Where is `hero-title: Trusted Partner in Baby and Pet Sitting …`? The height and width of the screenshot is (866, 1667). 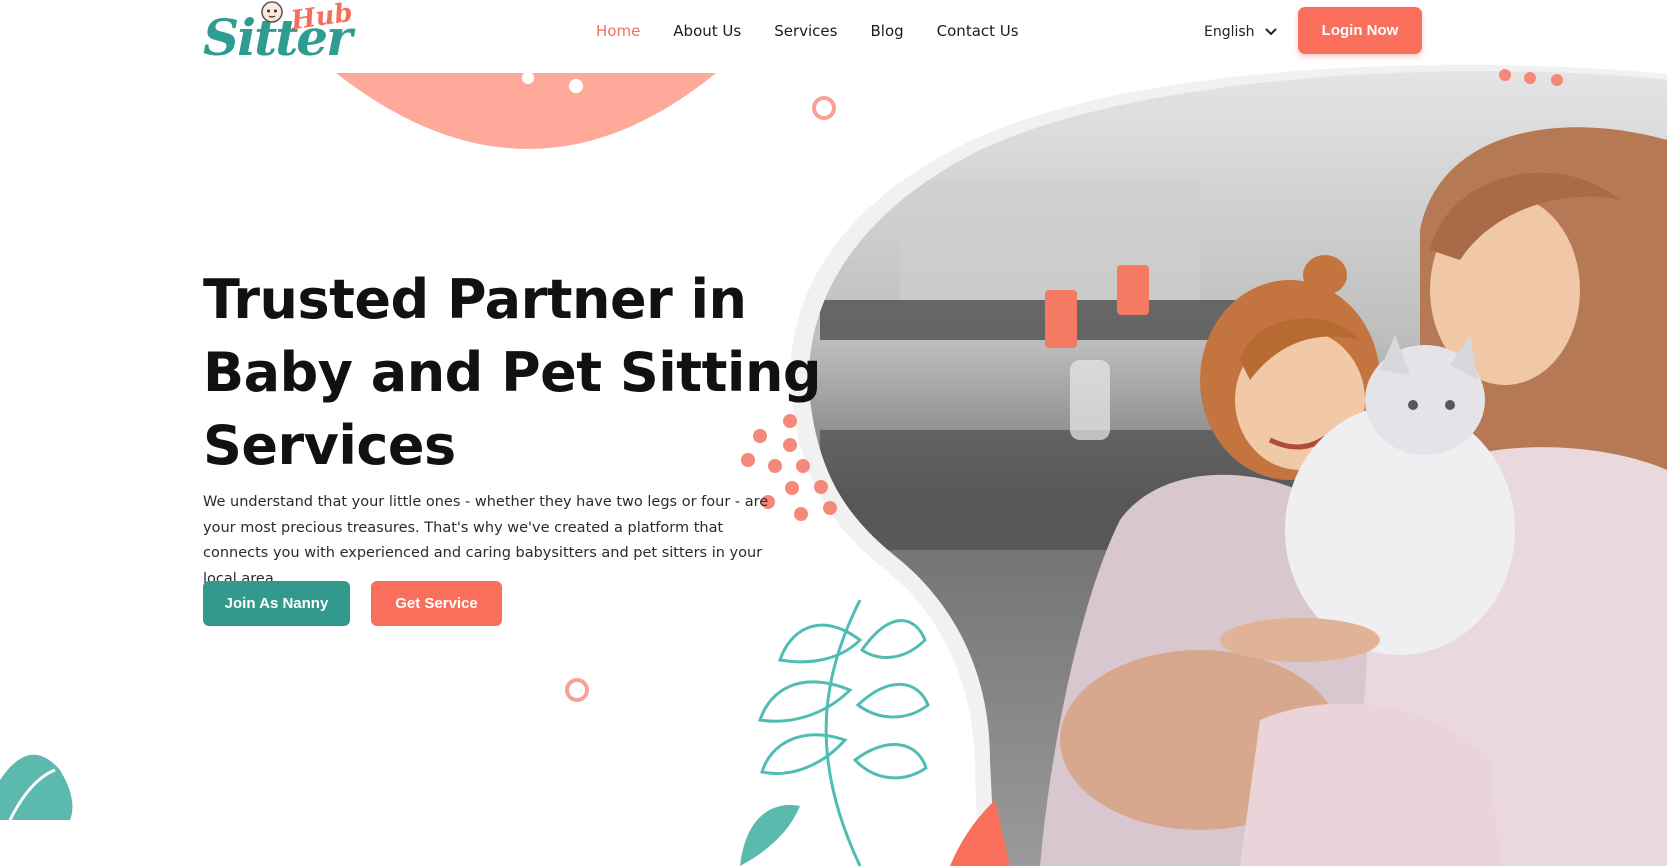 hero-title: Trusted Partner in Baby and Pet Sitting … is located at coordinates (513, 372).